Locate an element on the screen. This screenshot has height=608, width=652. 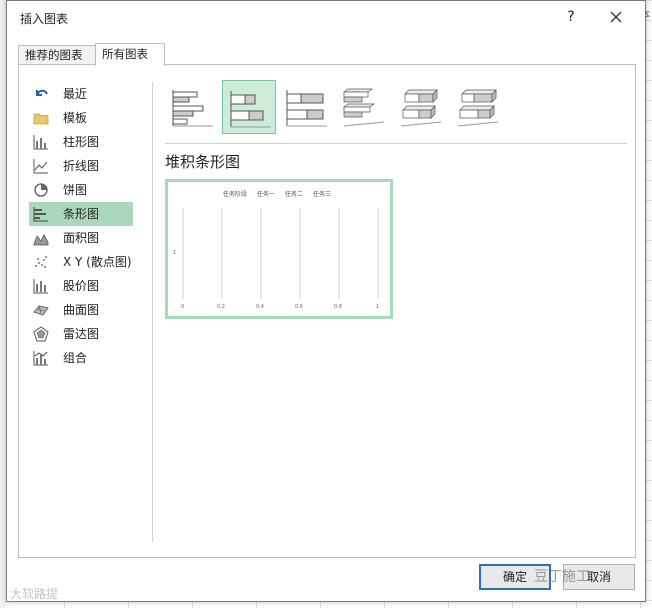
surface-chart-icon is located at coordinates (41, 310).